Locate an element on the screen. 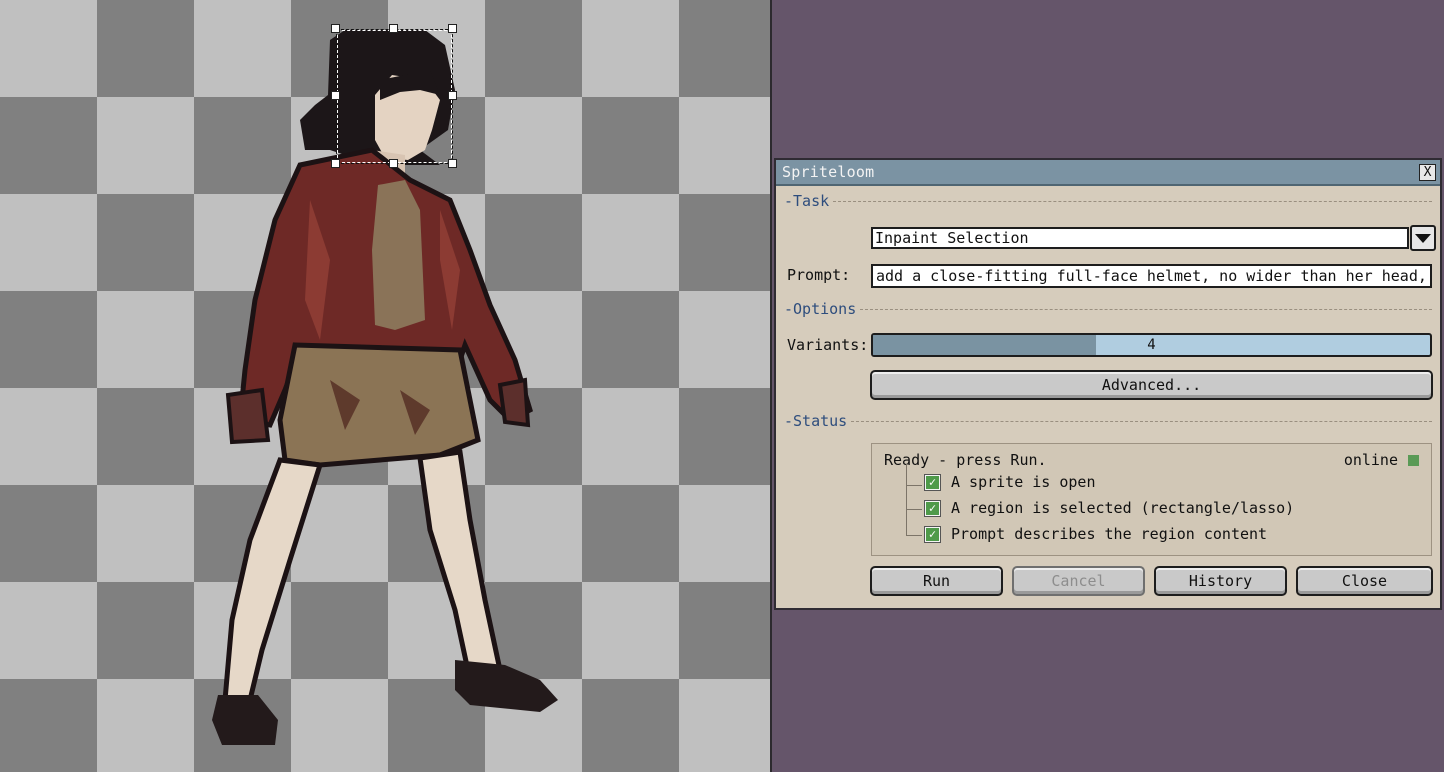 Image resolution: width=1444 pixels, height=772 pixels. close-icon: X is located at coordinates (1427, 172).